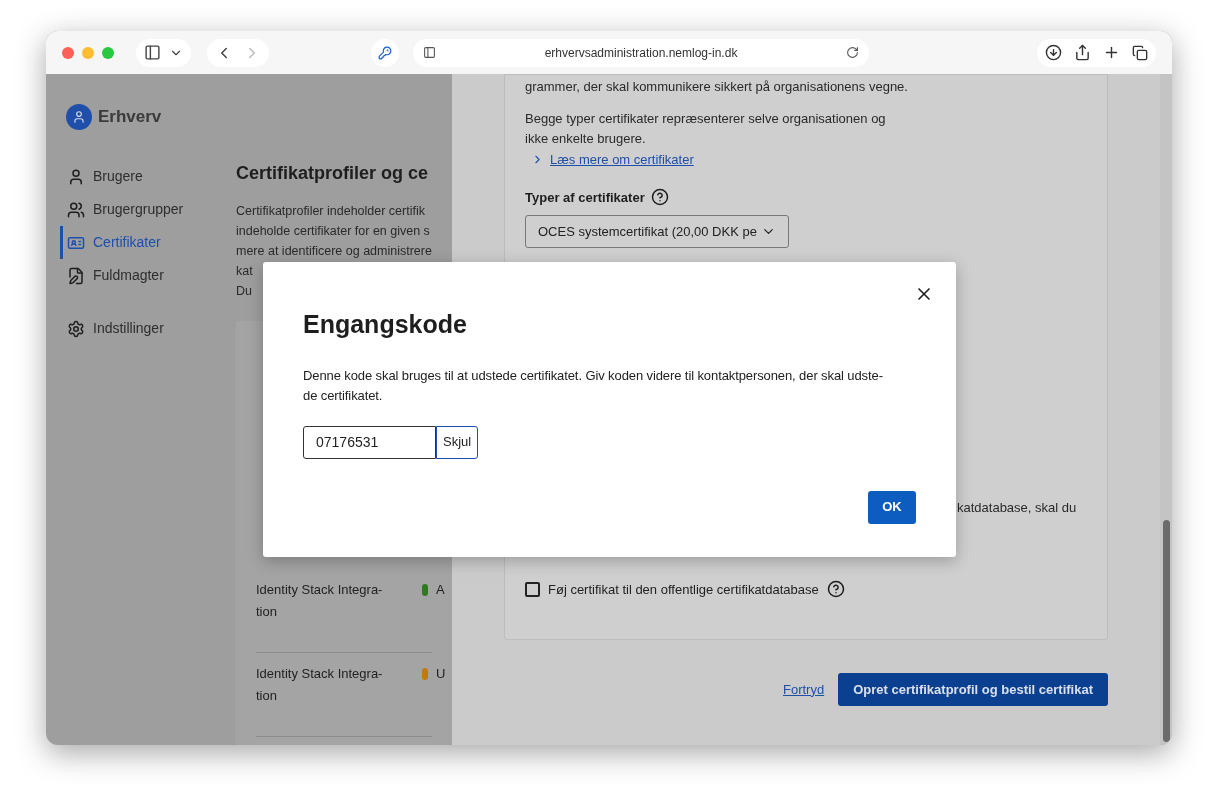  What do you see at coordinates (1017, 508) in the screenshot?
I see `description-text: katdatabase, skal du` at bounding box center [1017, 508].